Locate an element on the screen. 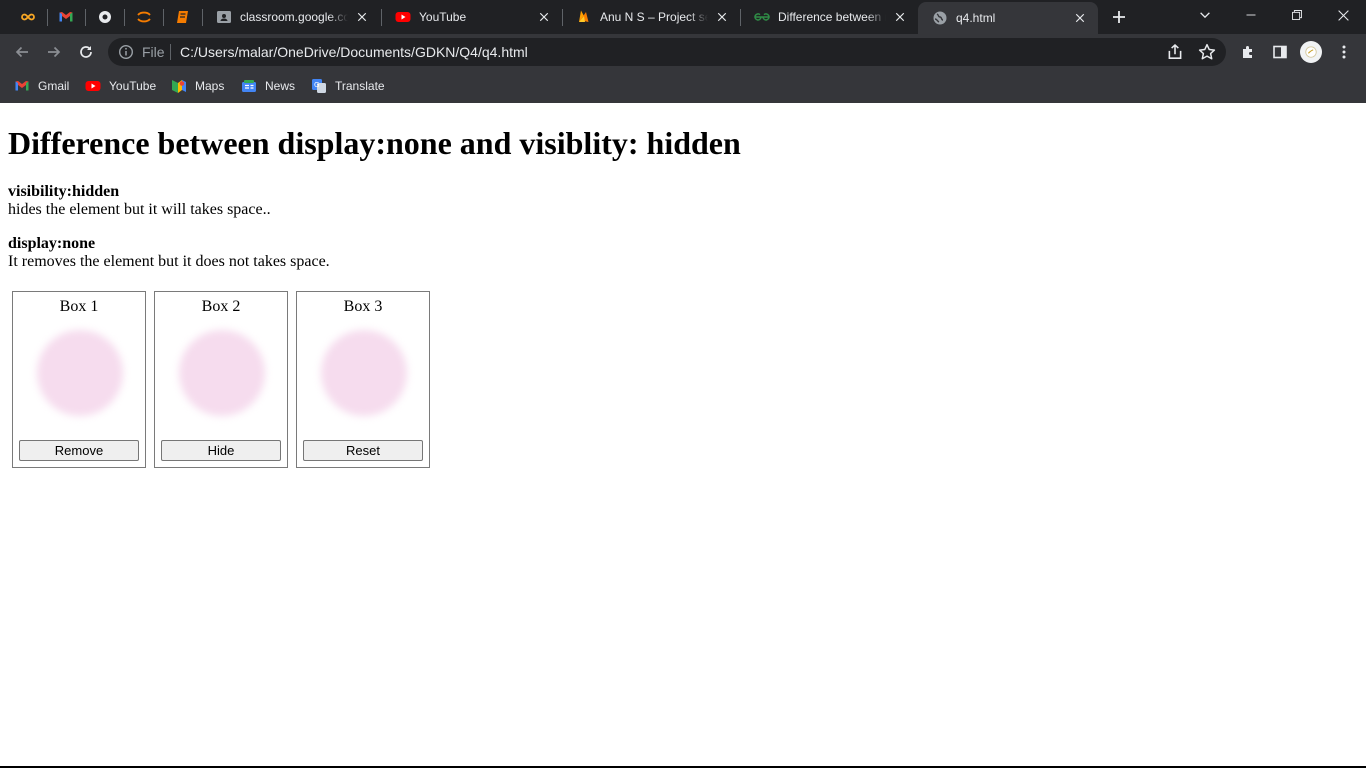  bookmark-gmail: Gmail is located at coordinates (41, 86).